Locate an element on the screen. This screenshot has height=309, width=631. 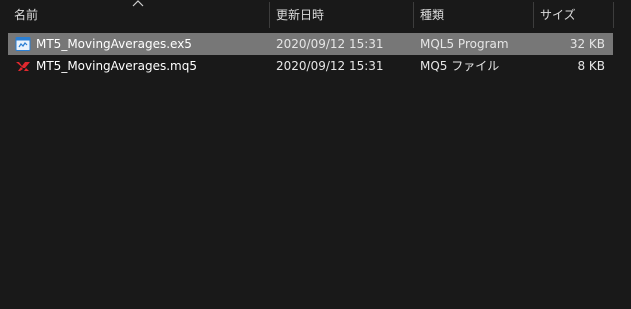
column-header-modified-label: 更新日時 is located at coordinates (300, 15).